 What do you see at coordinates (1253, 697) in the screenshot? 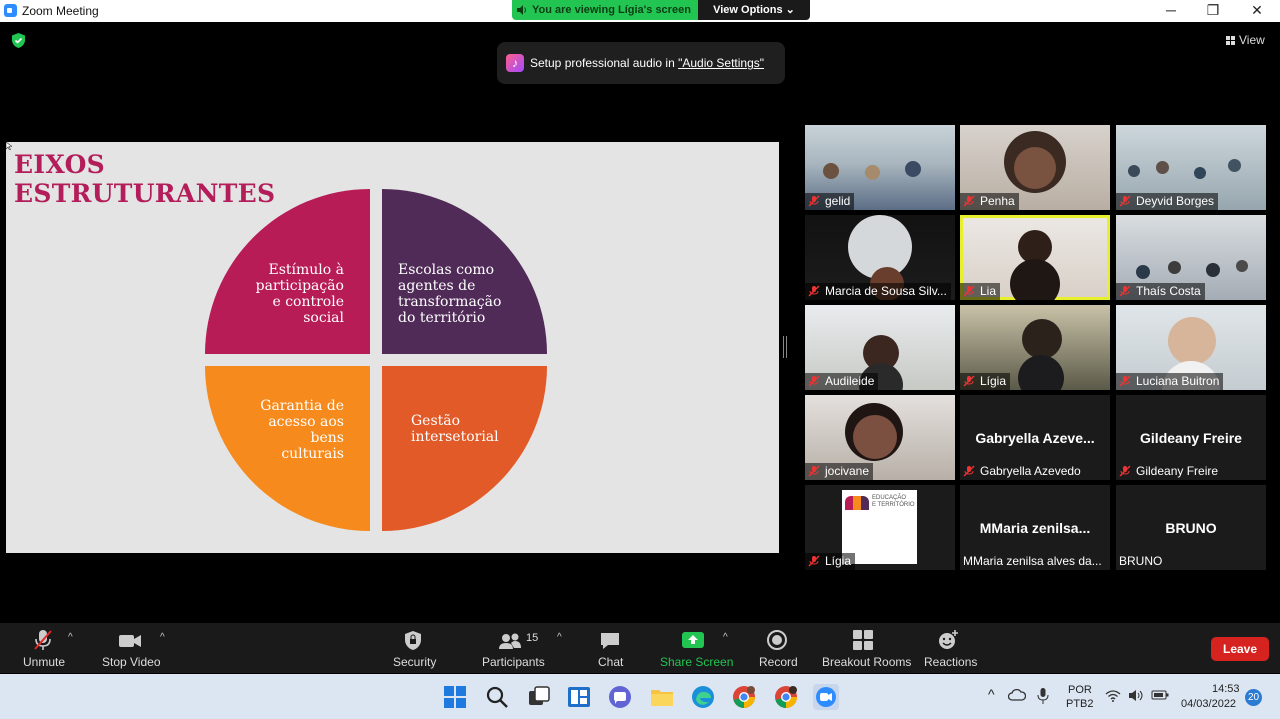
I see `notification-badge: 20` at bounding box center [1253, 697].